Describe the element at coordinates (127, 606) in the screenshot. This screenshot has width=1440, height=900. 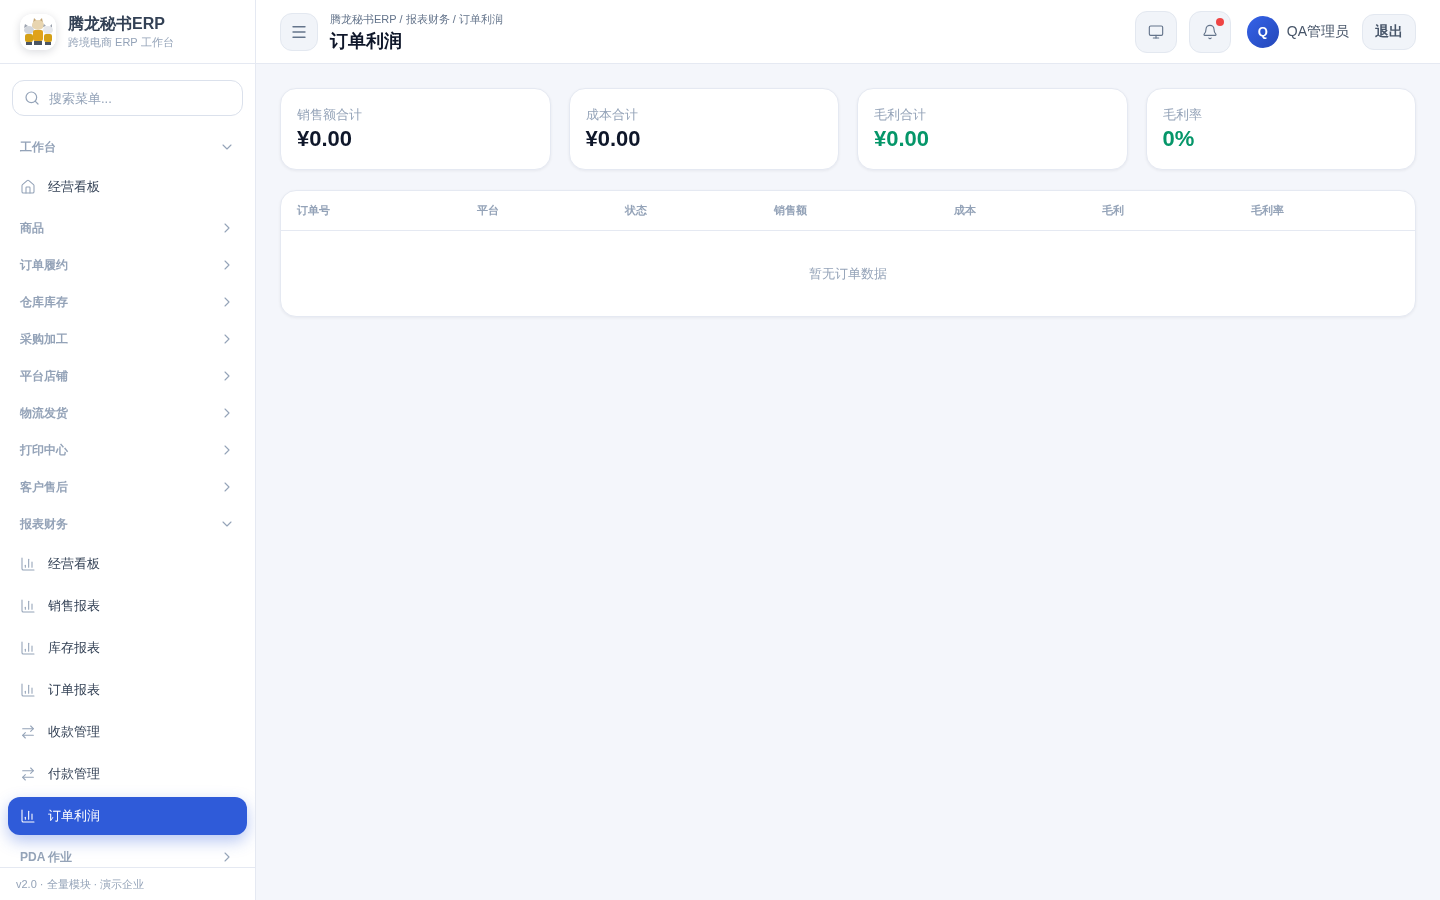
I see `menu-item: 销售报表` at that location.